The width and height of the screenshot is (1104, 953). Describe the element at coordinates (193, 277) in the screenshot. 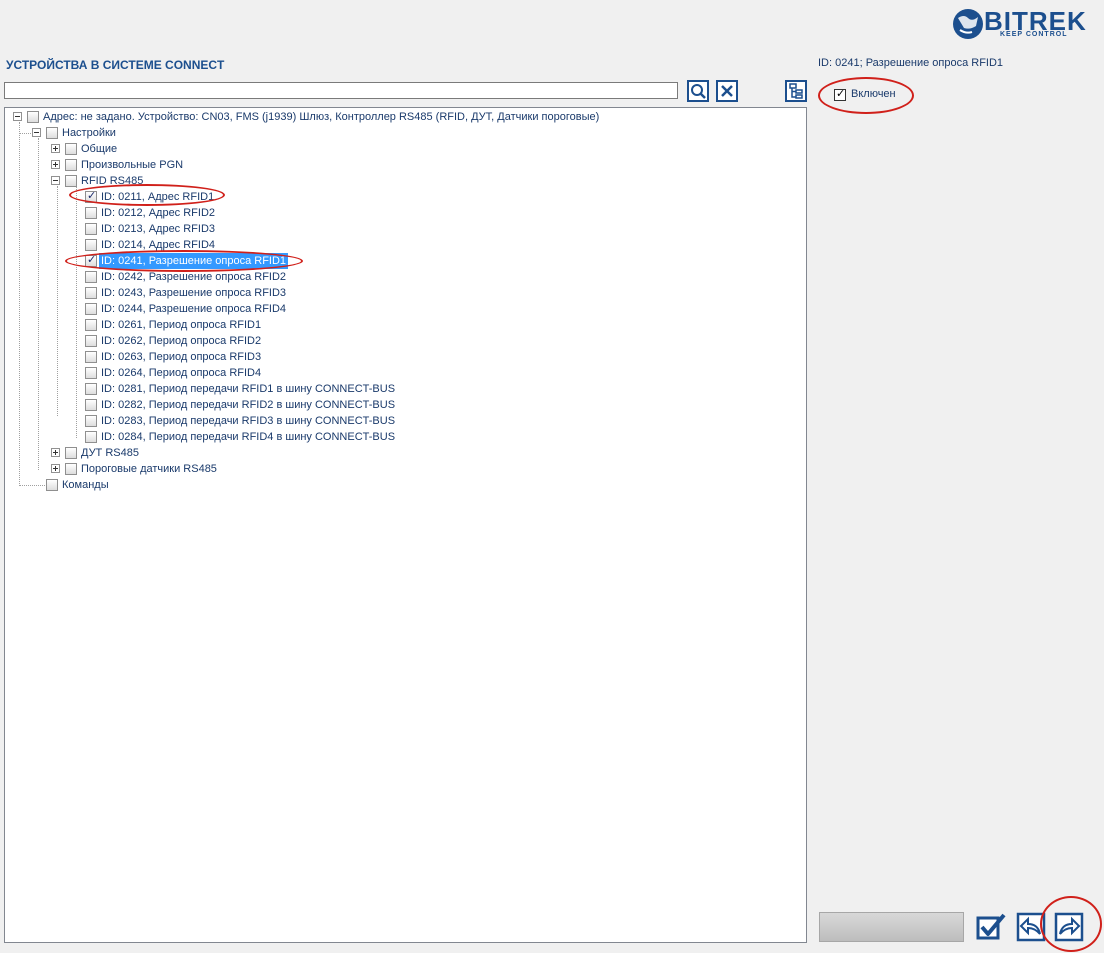

I see `tree-node-label: ID: 0242, Разрешение опроса RFID2` at that location.